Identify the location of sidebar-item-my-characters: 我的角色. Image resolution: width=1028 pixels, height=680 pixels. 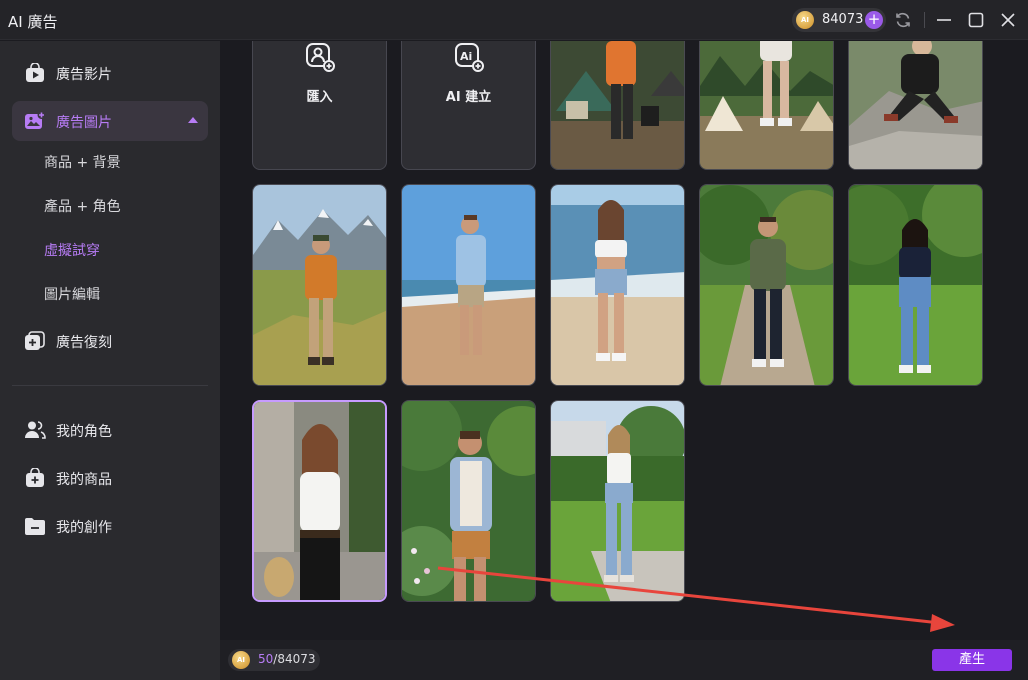
(110, 430).